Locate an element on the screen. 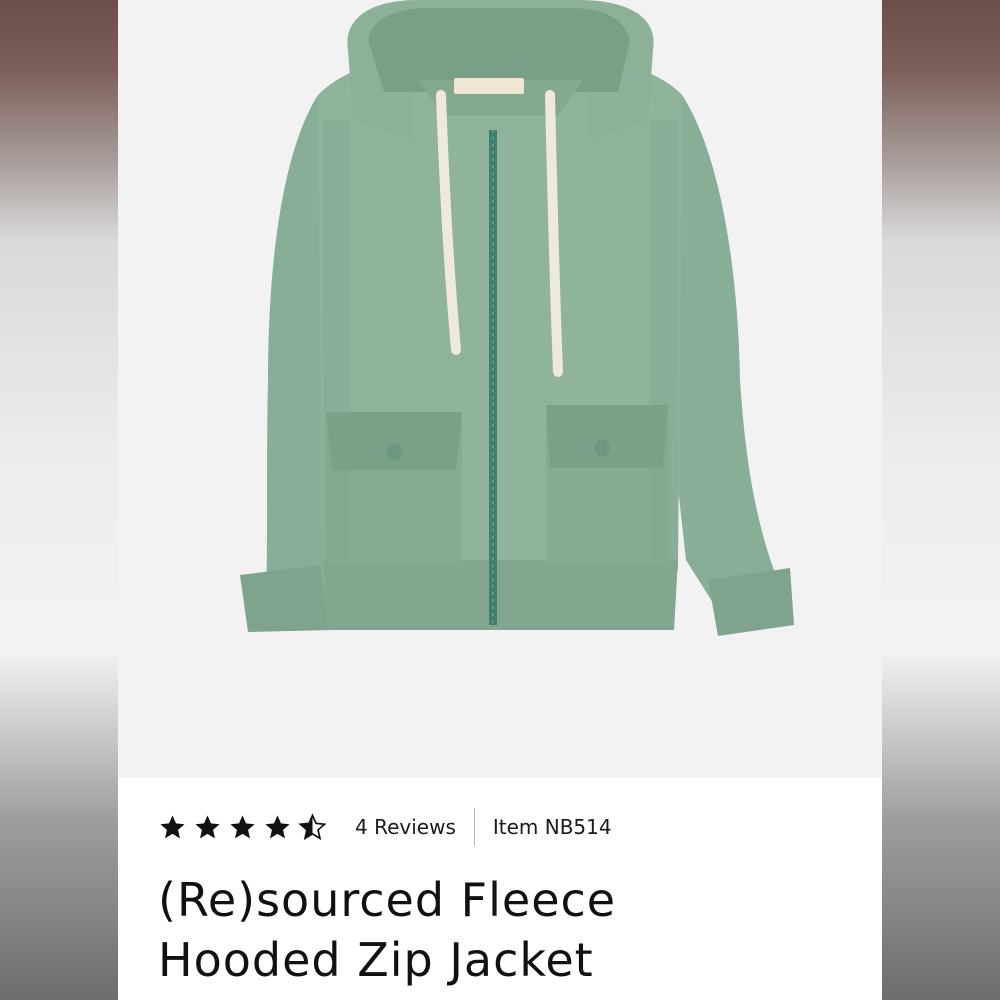  background-blur-right is located at coordinates (941, 500).